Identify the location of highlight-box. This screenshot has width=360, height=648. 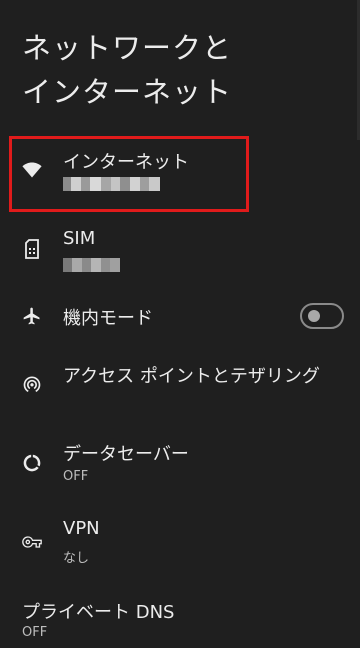
(129, 174).